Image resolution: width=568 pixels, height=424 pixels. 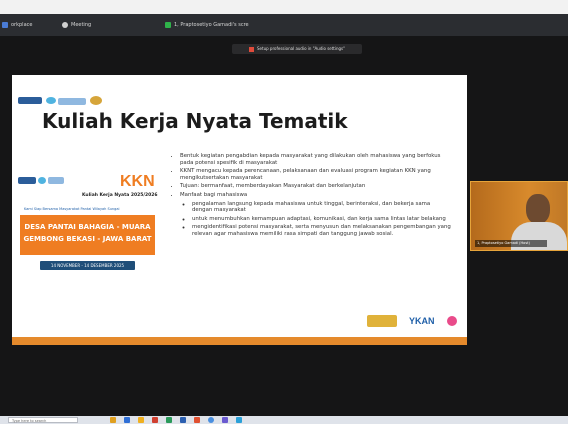 What do you see at coordinates (137, 181) in the screenshot?
I see `kkn-heading: KKN` at bounding box center [137, 181].